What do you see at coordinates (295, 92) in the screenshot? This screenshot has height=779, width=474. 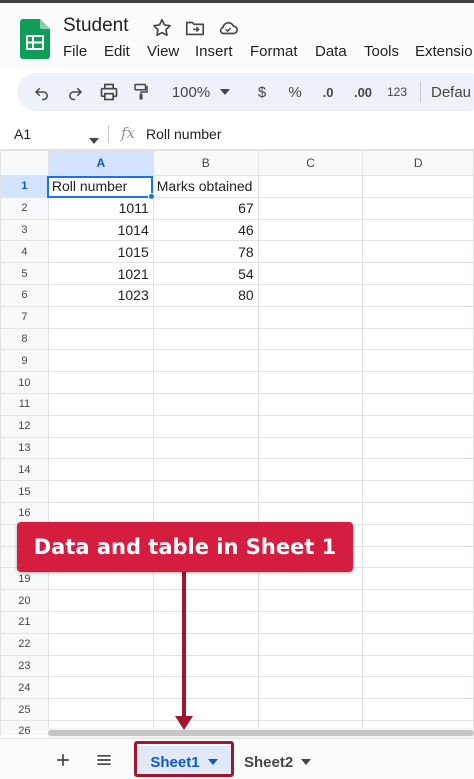 I see `percent-format-button: %` at bounding box center [295, 92].